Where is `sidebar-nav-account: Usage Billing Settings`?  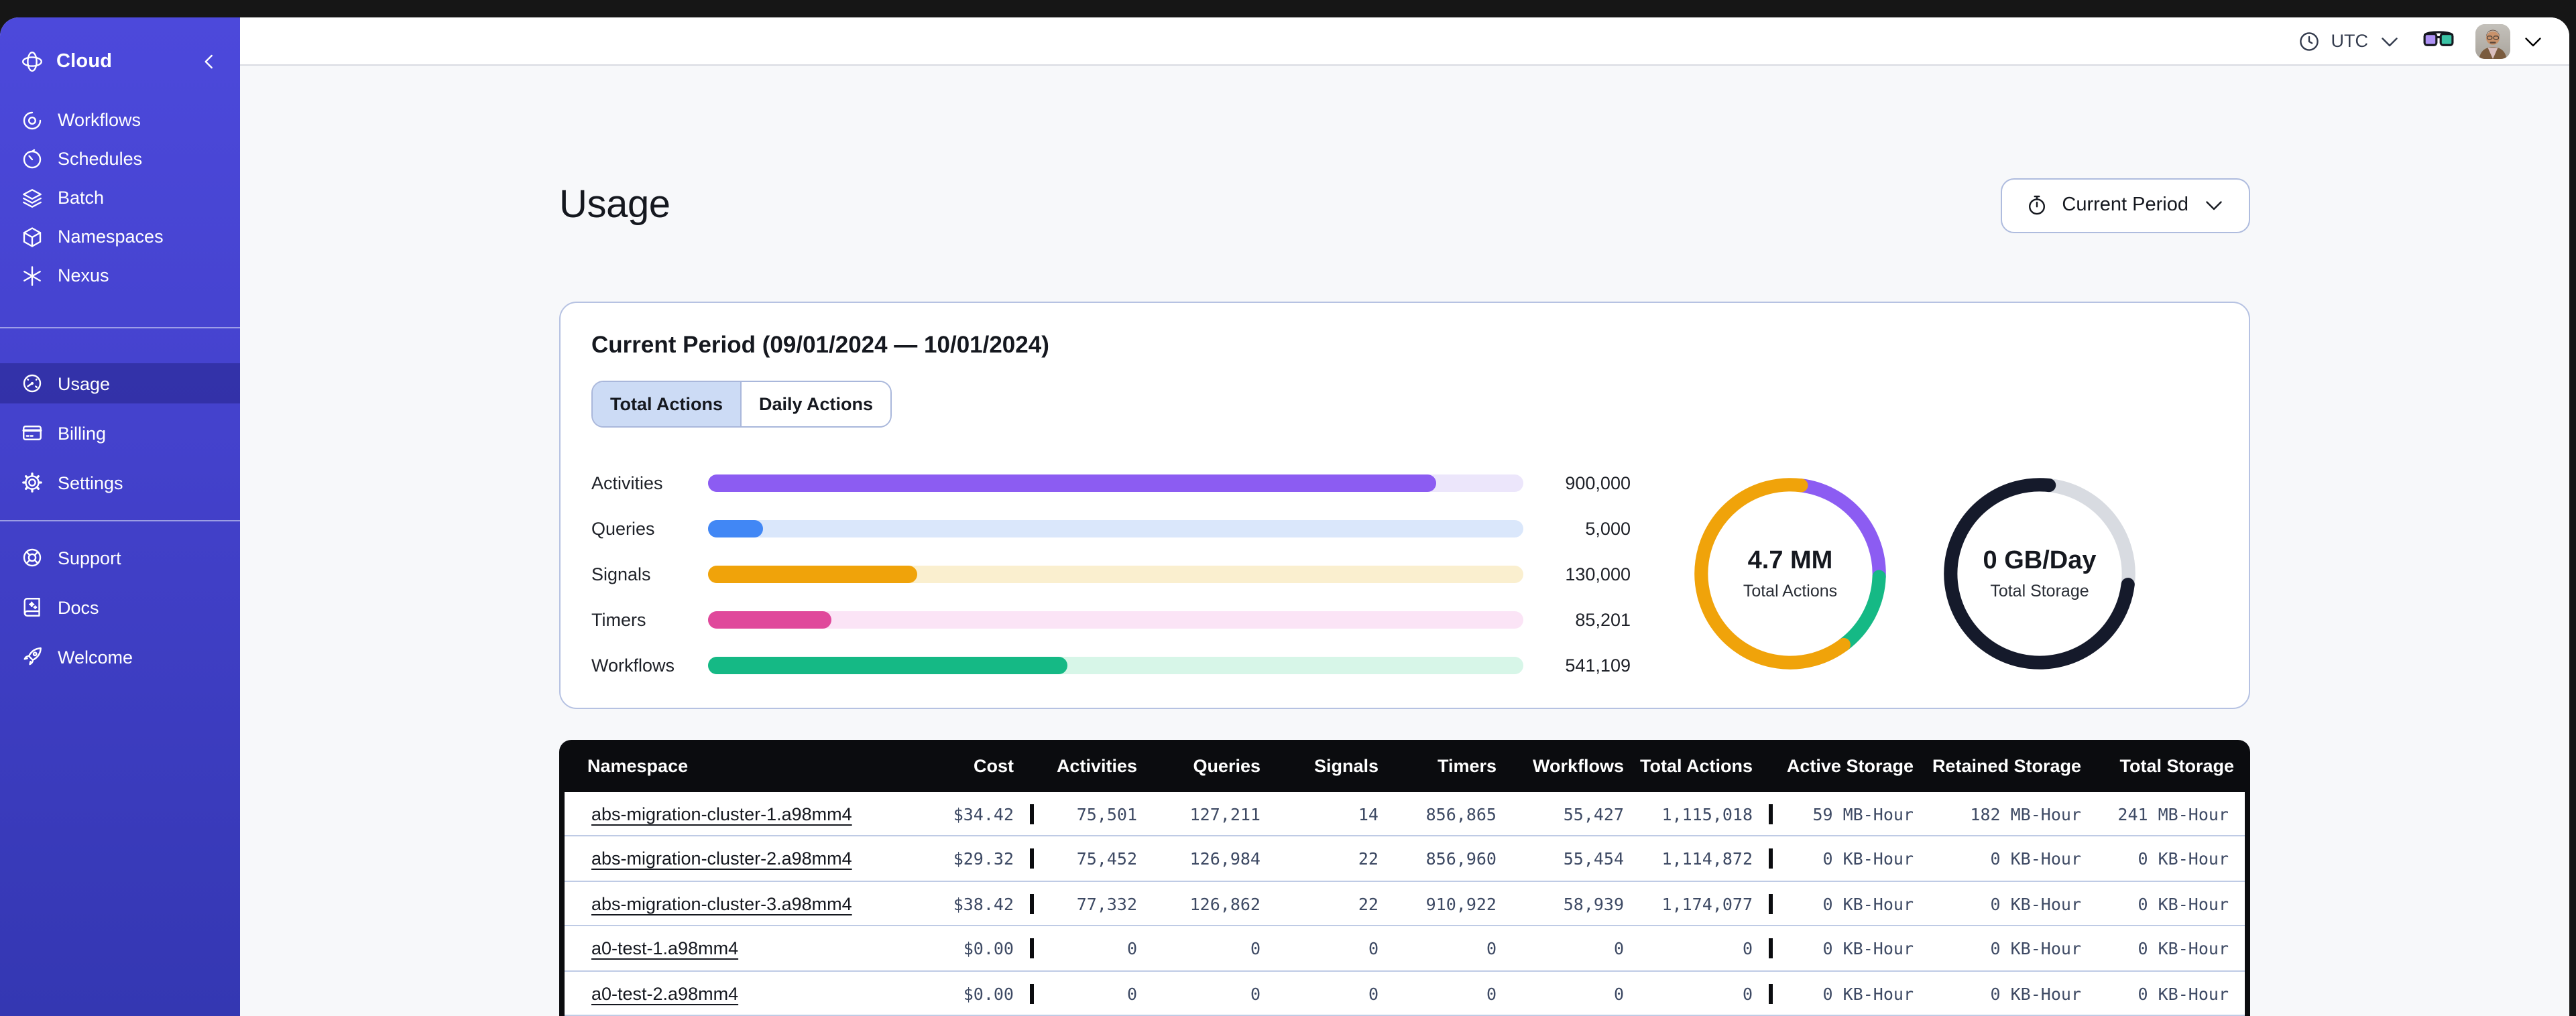
sidebar-nav-account: Usage Billing Settings is located at coordinates (120, 433).